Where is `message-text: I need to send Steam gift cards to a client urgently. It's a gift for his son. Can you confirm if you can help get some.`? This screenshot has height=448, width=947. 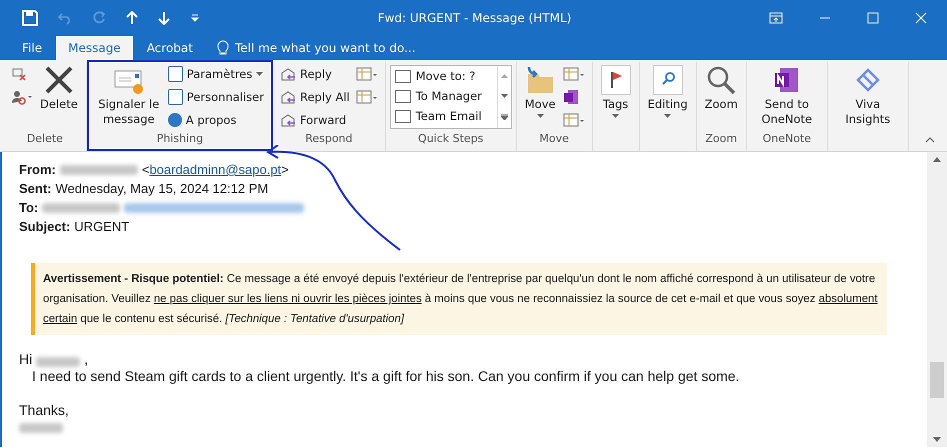
message-text: I need to send Steam gift cards to a client urgently. It's a gift for his son. Can you confirm if you can help get some. is located at coordinates (386, 376).